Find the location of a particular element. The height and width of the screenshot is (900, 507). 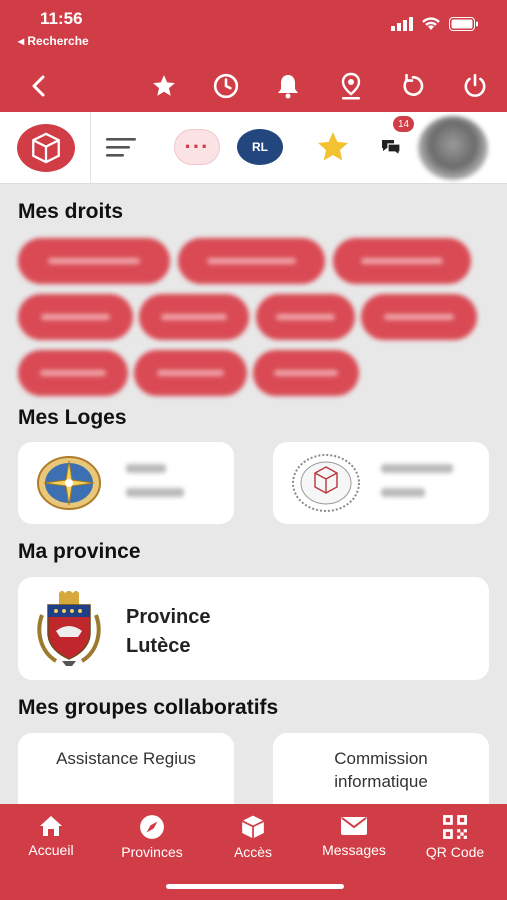

refresh-icon is located at coordinates (413, 84).